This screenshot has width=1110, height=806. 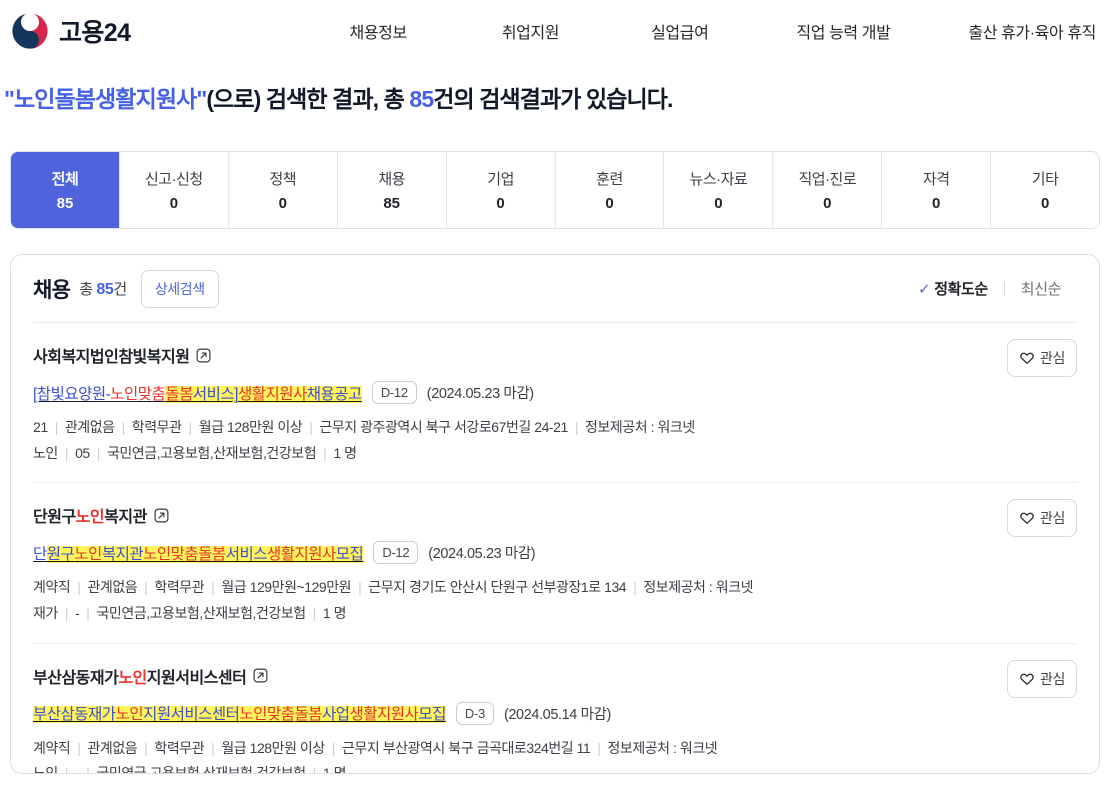 What do you see at coordinates (1052, 518) in the screenshot?
I see `favorite-label: 관심` at bounding box center [1052, 518].